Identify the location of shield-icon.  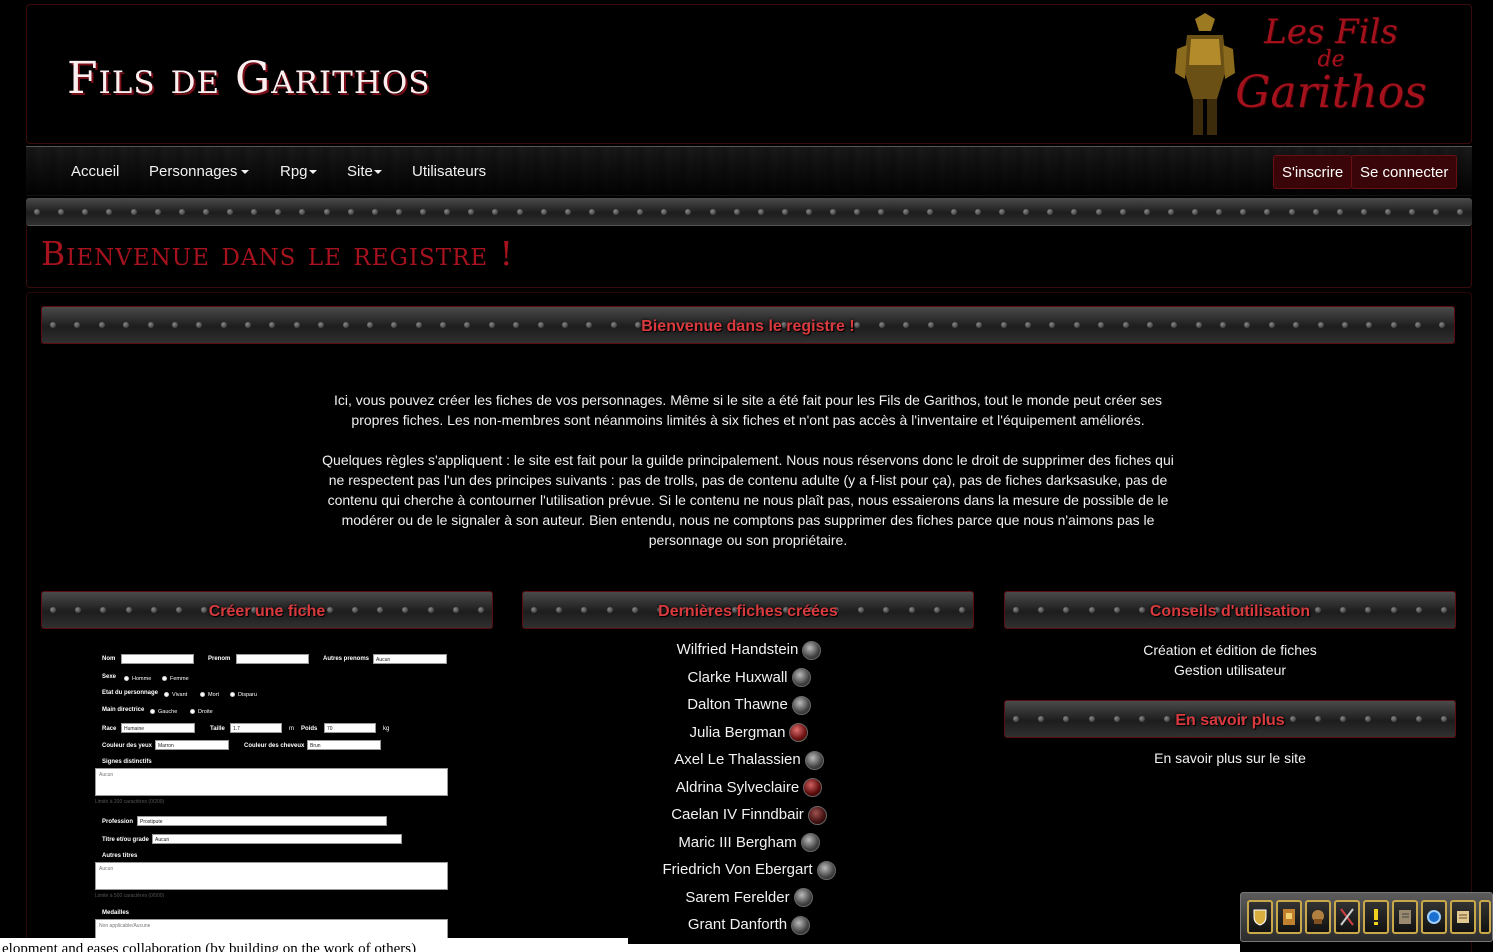
(1260, 917).